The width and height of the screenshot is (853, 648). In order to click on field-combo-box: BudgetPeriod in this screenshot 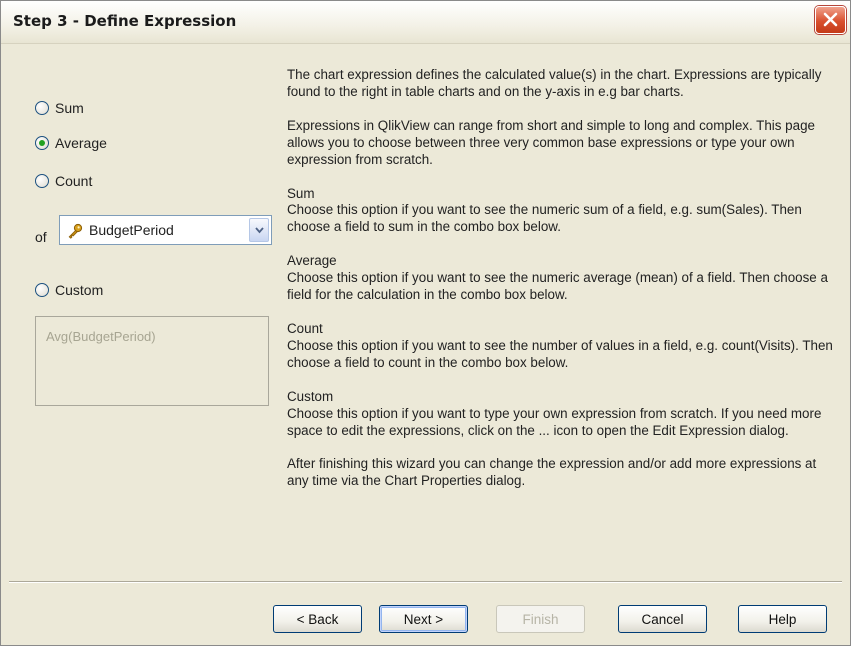, I will do `click(165, 230)`.